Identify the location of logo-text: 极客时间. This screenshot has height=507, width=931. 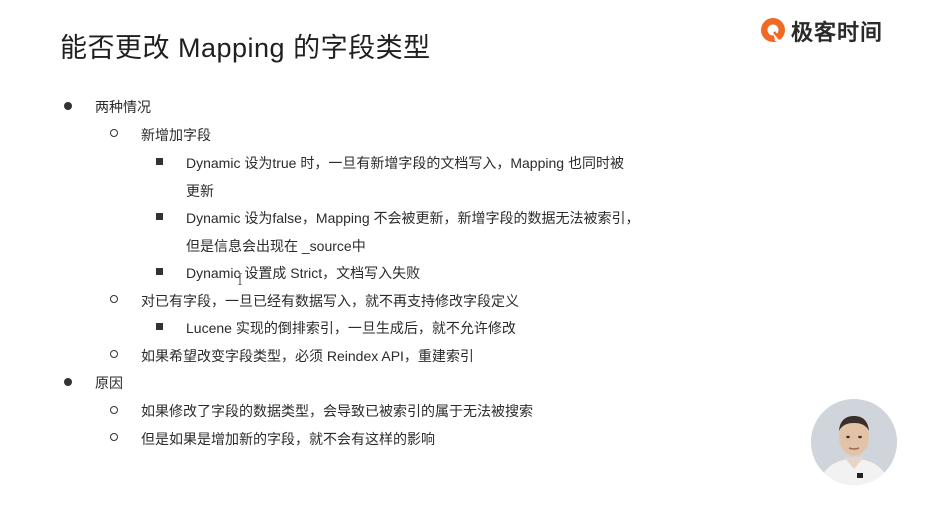
(836, 32).